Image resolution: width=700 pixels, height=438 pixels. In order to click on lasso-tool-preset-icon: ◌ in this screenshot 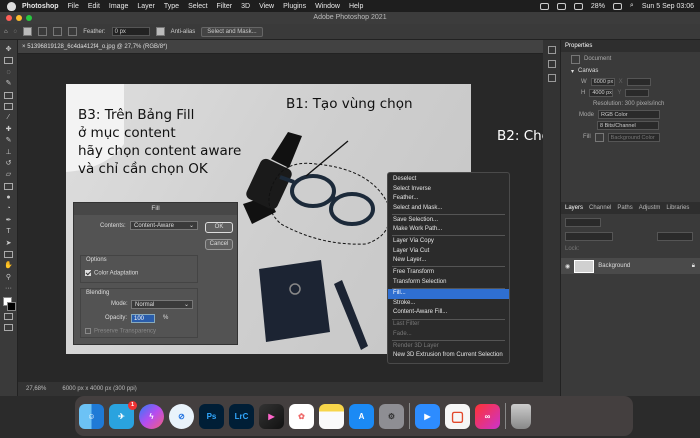, I will do `click(16, 32)`.